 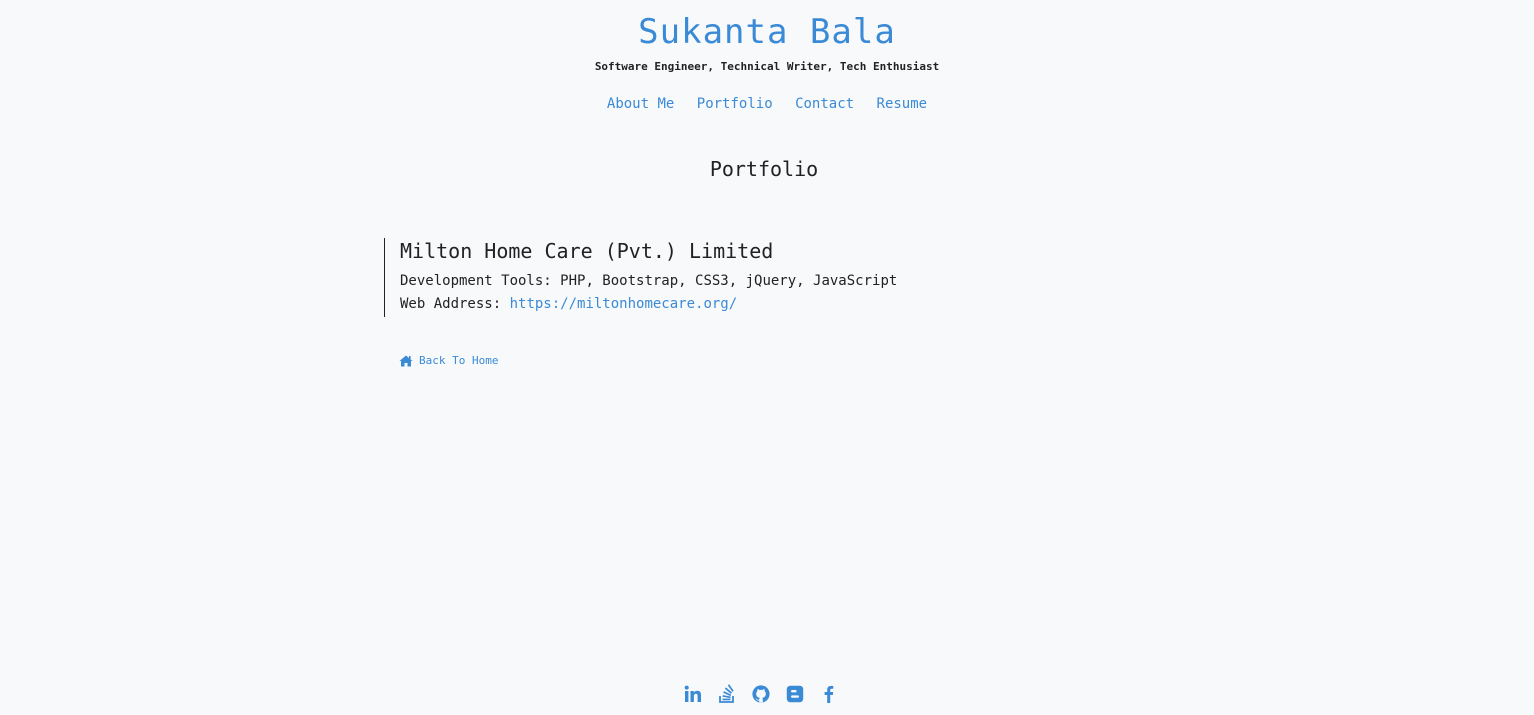 I want to click on linkedin-icon, so click(x=692, y=693).